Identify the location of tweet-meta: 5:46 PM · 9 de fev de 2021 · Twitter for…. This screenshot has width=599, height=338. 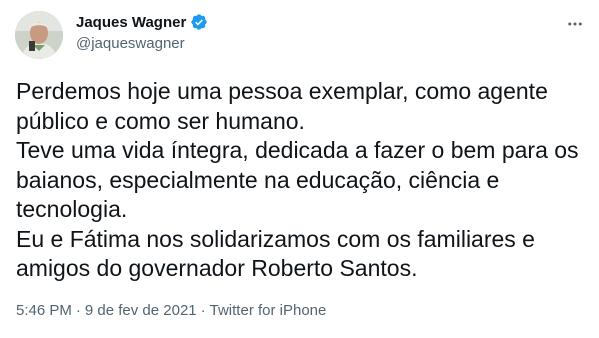
(171, 310).